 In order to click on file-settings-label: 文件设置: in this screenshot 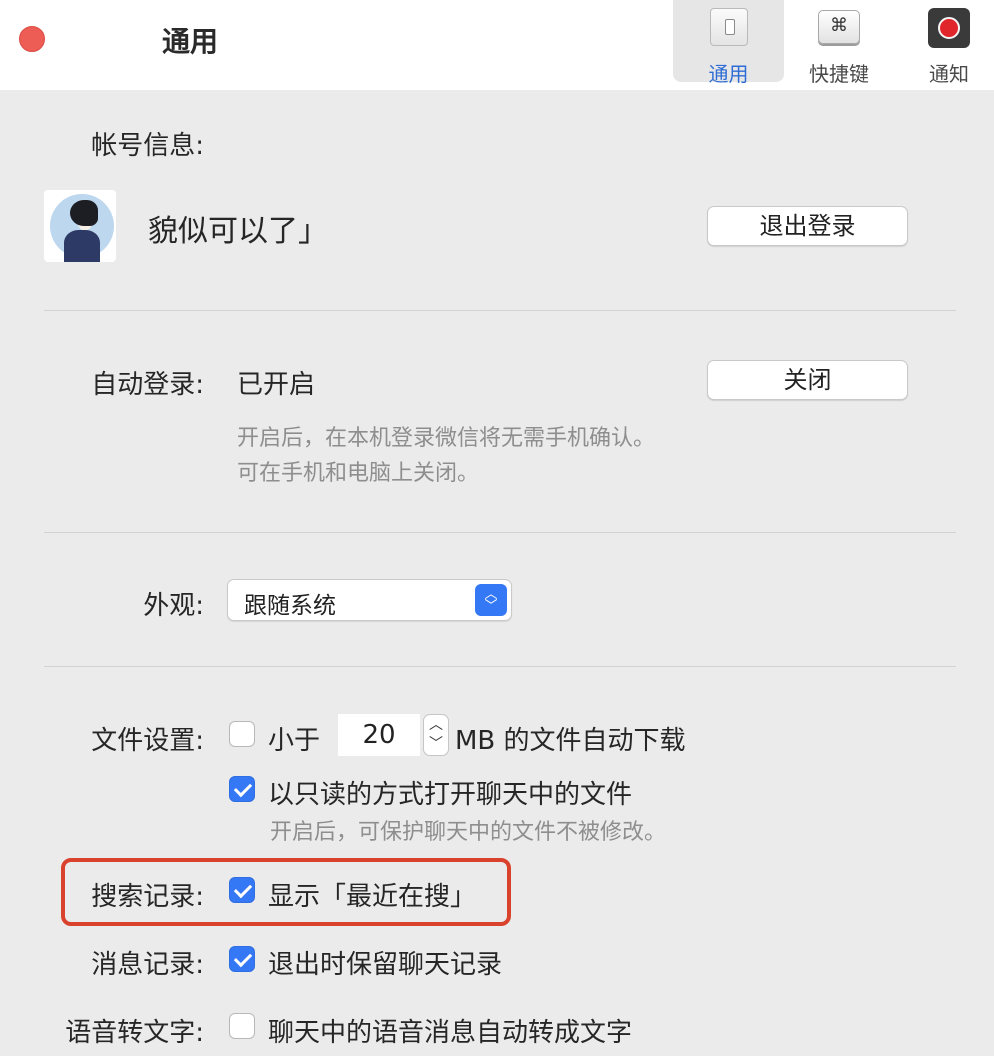, I will do `click(147, 741)`.